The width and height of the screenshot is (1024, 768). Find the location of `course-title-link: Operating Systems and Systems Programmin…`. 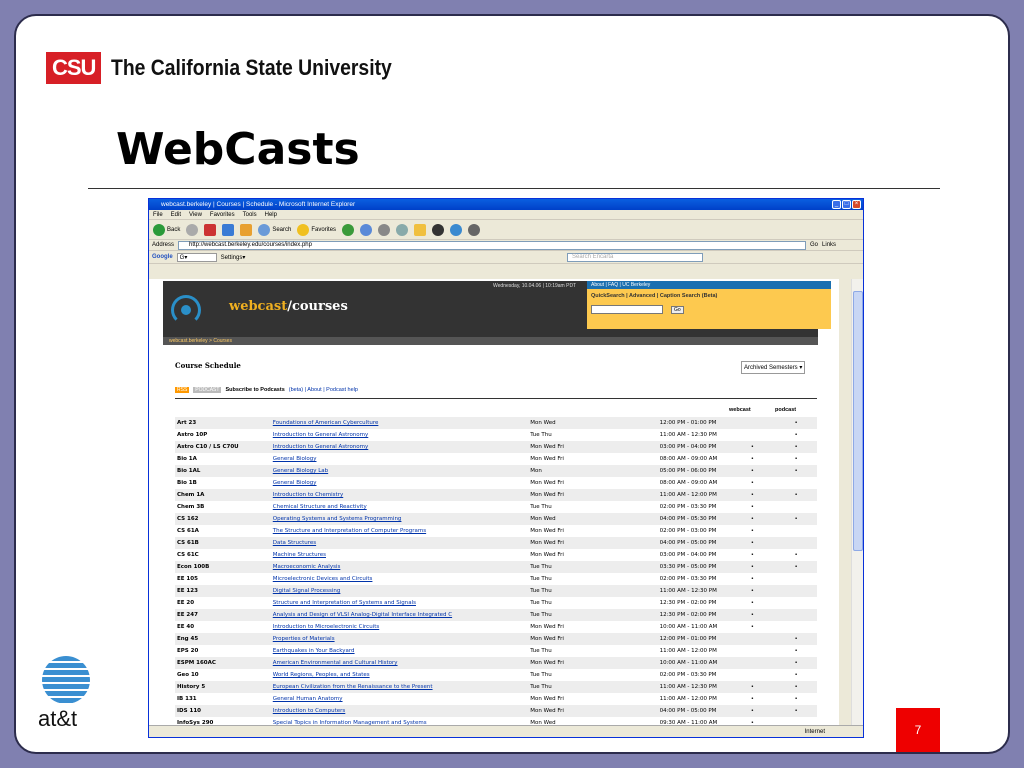

course-title-link: Operating Systems and Systems Programmin… is located at coordinates (399, 519).